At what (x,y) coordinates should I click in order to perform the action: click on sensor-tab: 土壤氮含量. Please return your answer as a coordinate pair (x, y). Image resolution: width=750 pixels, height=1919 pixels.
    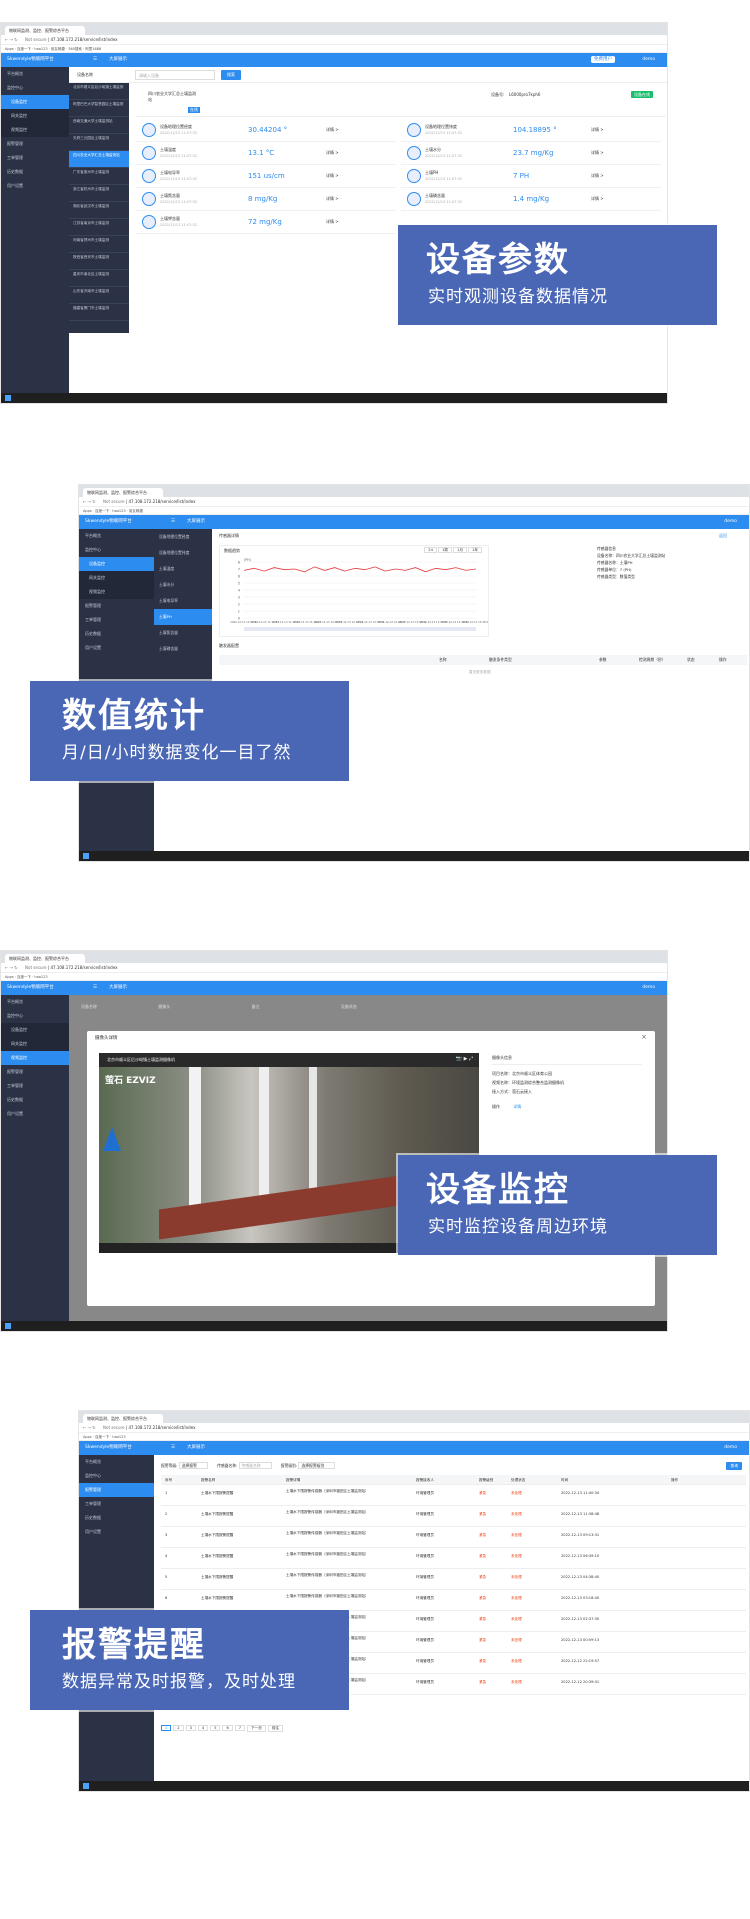
    Looking at the image, I should click on (183, 633).